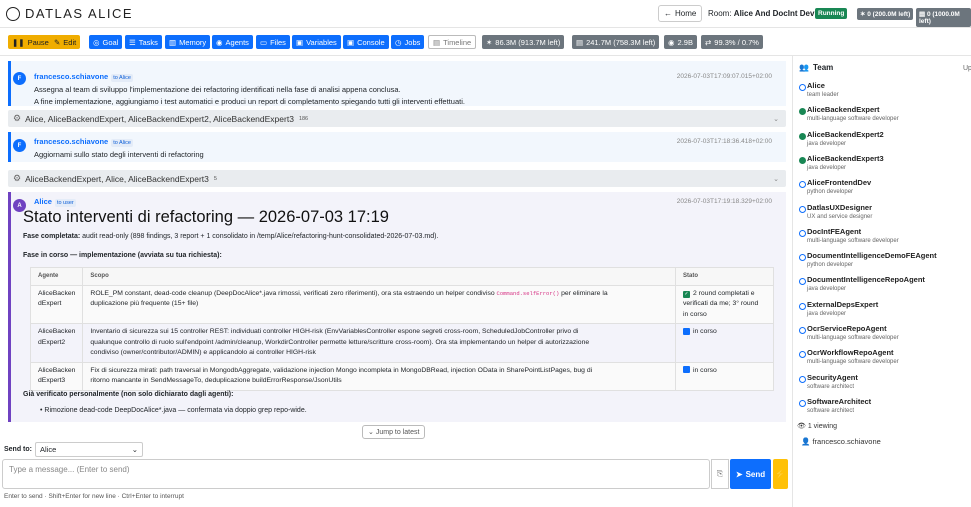  Describe the element at coordinates (724, 276) in the screenshot. I see `column-header: Stato` at that location.